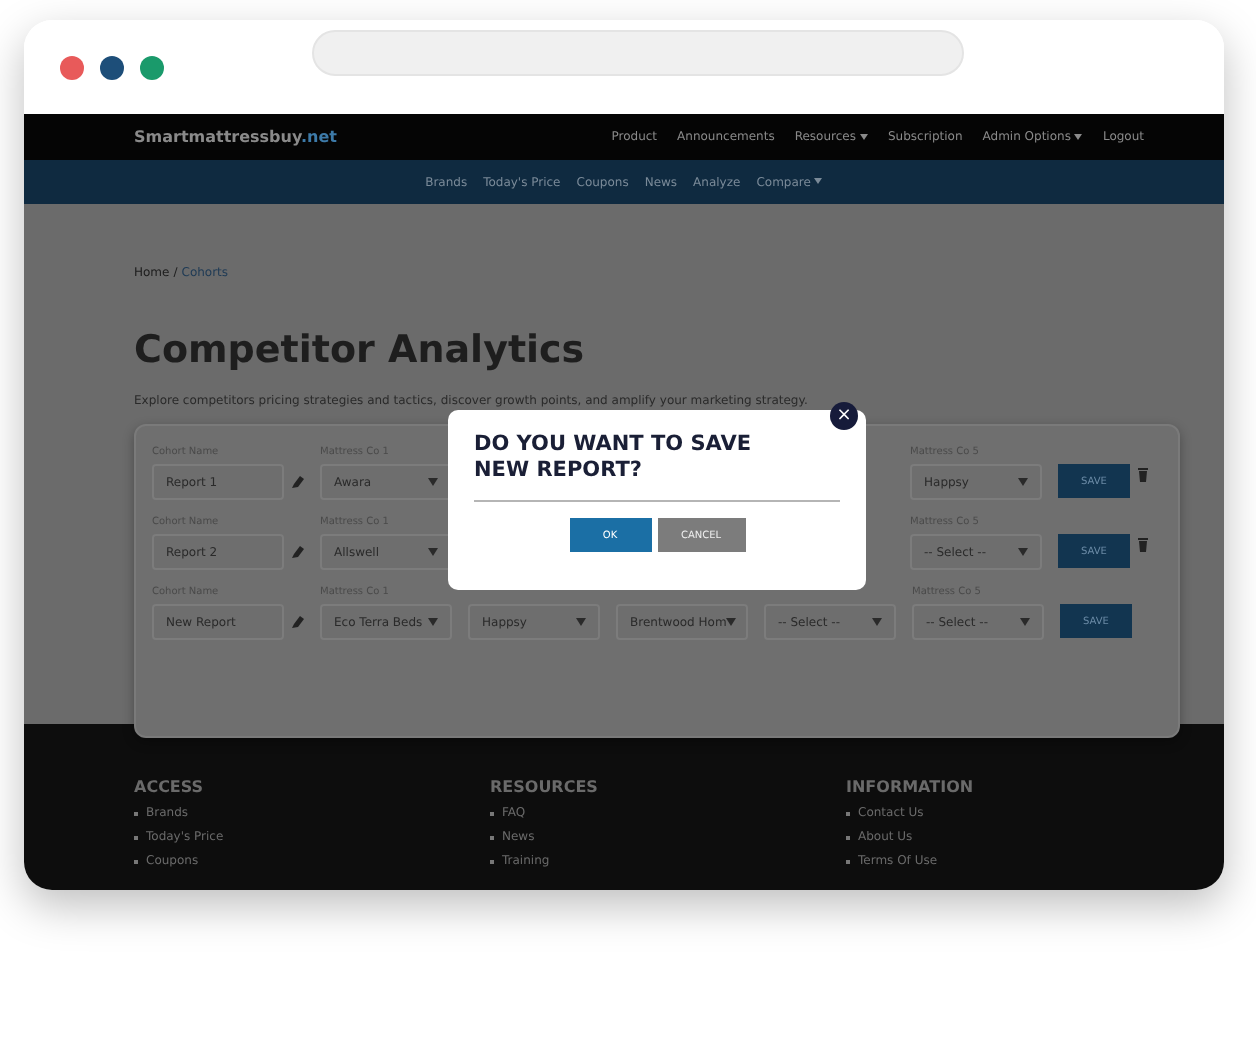  I want to click on dialog-title: DO YOU WANT TO SAVE NEW REPORT?, so click(613, 458).